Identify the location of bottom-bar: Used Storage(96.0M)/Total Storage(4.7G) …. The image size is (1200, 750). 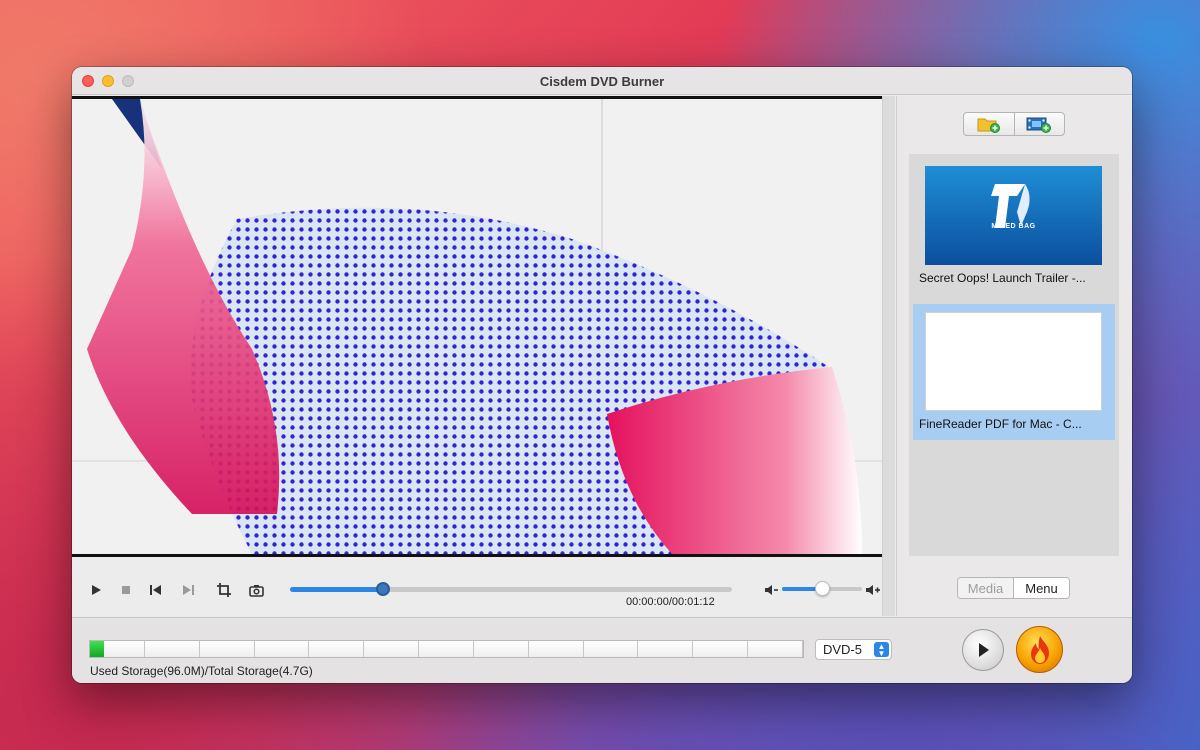
(602, 650).